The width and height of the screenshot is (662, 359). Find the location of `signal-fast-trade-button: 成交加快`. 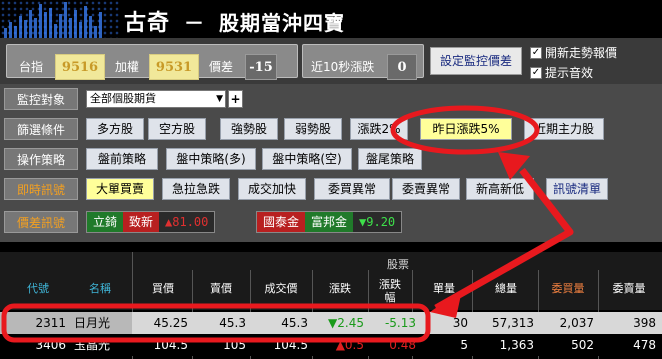

signal-fast-trade-button: 成交加快 is located at coordinates (272, 189).